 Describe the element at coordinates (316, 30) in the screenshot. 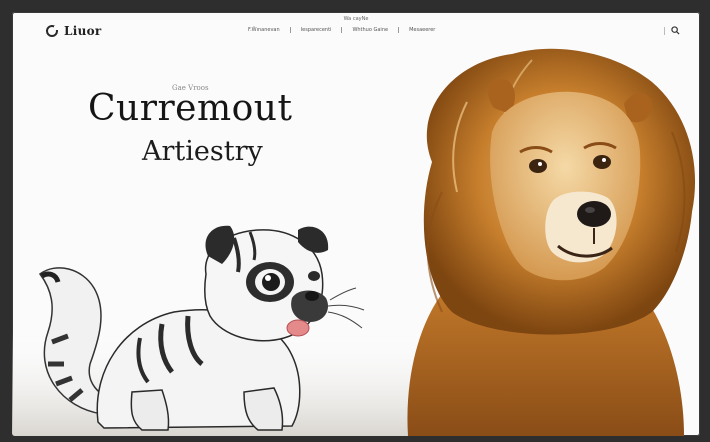

I see `nav-item-2: Iesparecenti` at that location.